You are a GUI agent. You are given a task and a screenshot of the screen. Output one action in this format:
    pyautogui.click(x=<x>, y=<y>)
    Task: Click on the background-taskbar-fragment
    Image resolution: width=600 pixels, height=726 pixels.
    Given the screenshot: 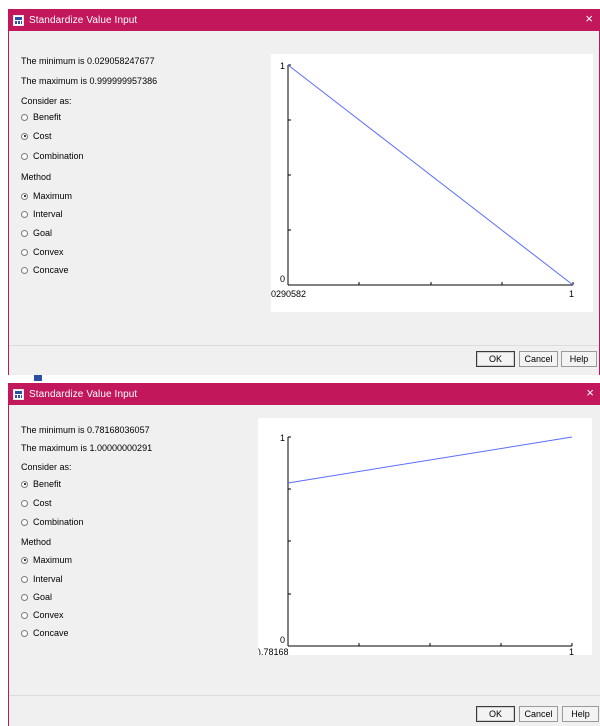 What is the action you would take?
    pyautogui.click(x=88, y=379)
    